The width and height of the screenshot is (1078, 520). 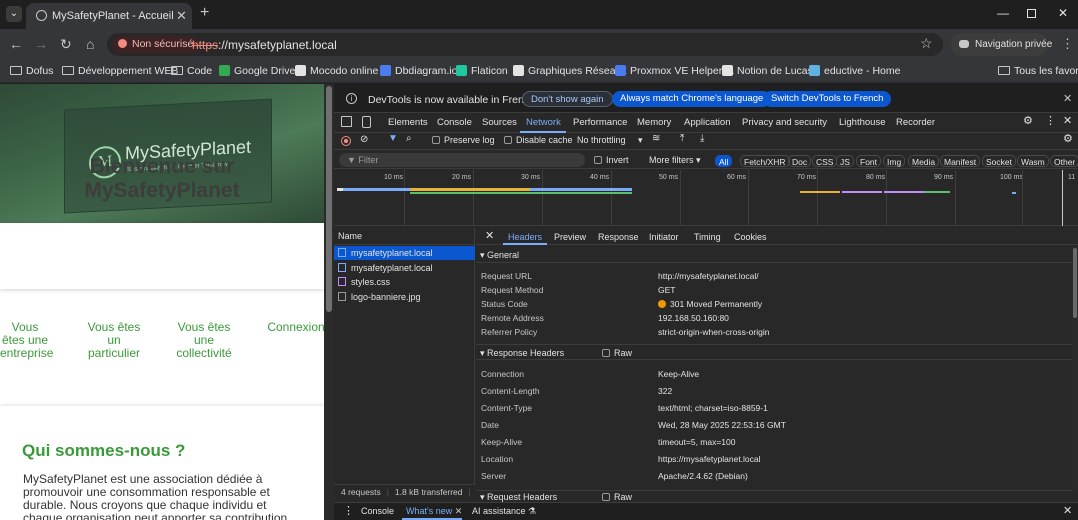 I want to click on nav-entreprise-link: Vous êtes une entreprise, so click(x=26, y=340).